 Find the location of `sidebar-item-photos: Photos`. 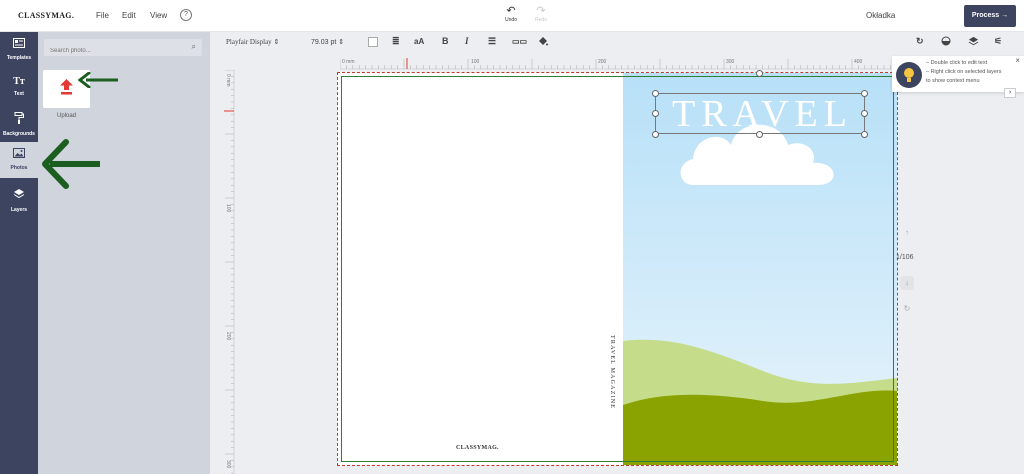

sidebar-item-photos: Photos is located at coordinates (19, 160).